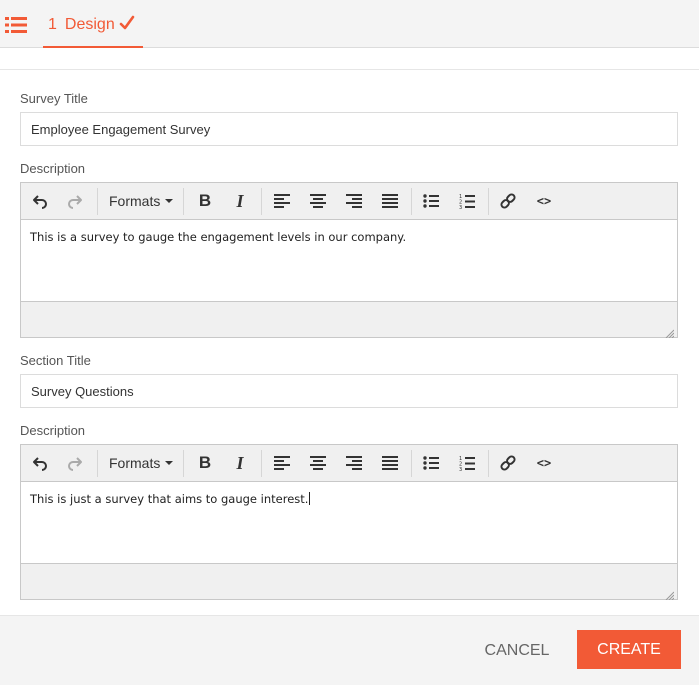 The width and height of the screenshot is (699, 685). What do you see at coordinates (53, 430) in the screenshot?
I see `description-label-2: Description` at bounding box center [53, 430].